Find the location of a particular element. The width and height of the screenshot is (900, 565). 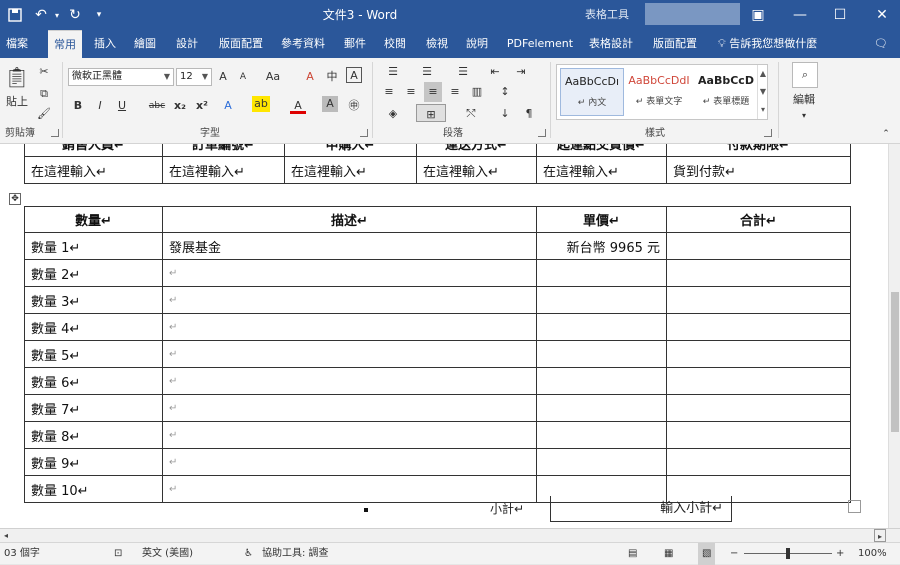

tab-references: 參考資料 is located at coordinates (303, 44).